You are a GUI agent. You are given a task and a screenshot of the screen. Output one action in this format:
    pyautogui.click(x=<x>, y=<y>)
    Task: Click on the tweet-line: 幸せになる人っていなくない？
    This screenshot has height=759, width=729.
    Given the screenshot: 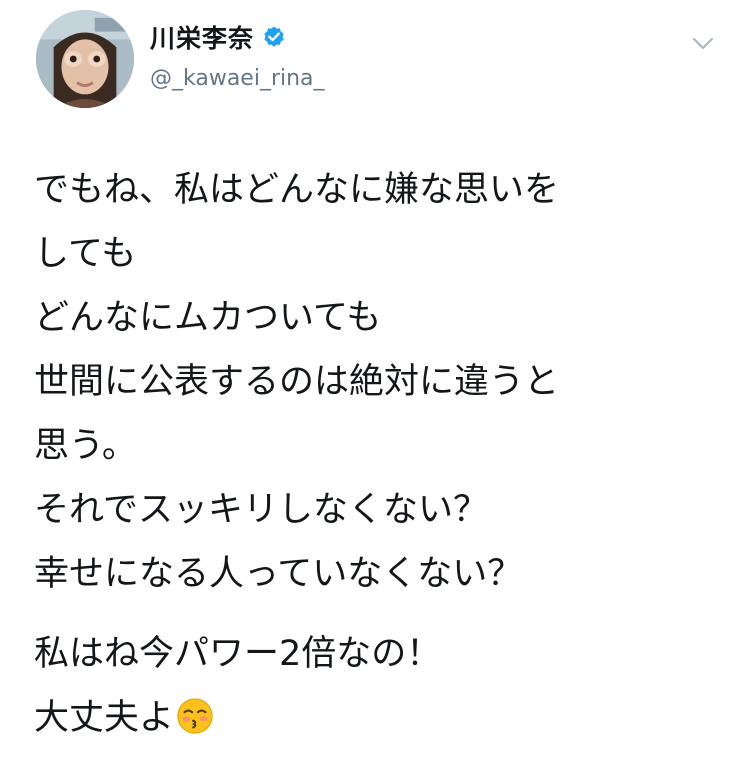 What is the action you would take?
    pyautogui.click(x=278, y=574)
    